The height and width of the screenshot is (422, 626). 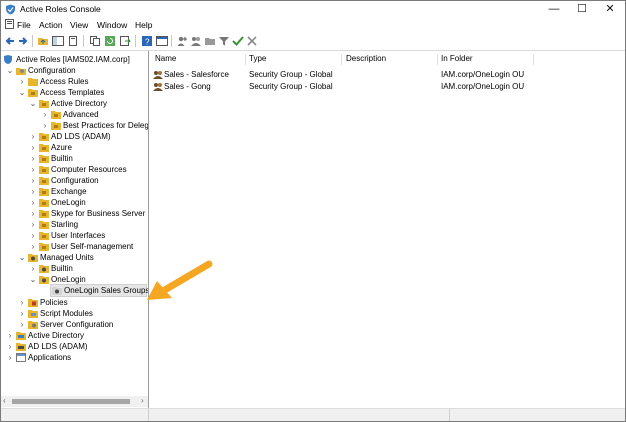 What do you see at coordinates (9, 24) in the screenshot?
I see `console-menu-icon` at bounding box center [9, 24].